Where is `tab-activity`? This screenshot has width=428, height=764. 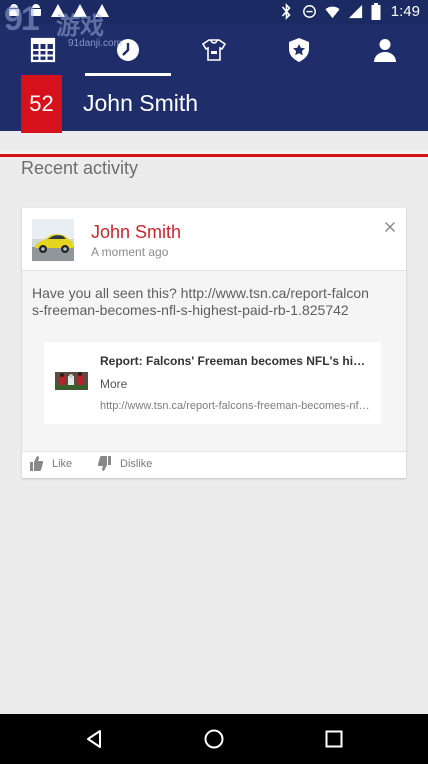 tab-activity is located at coordinates (128, 50).